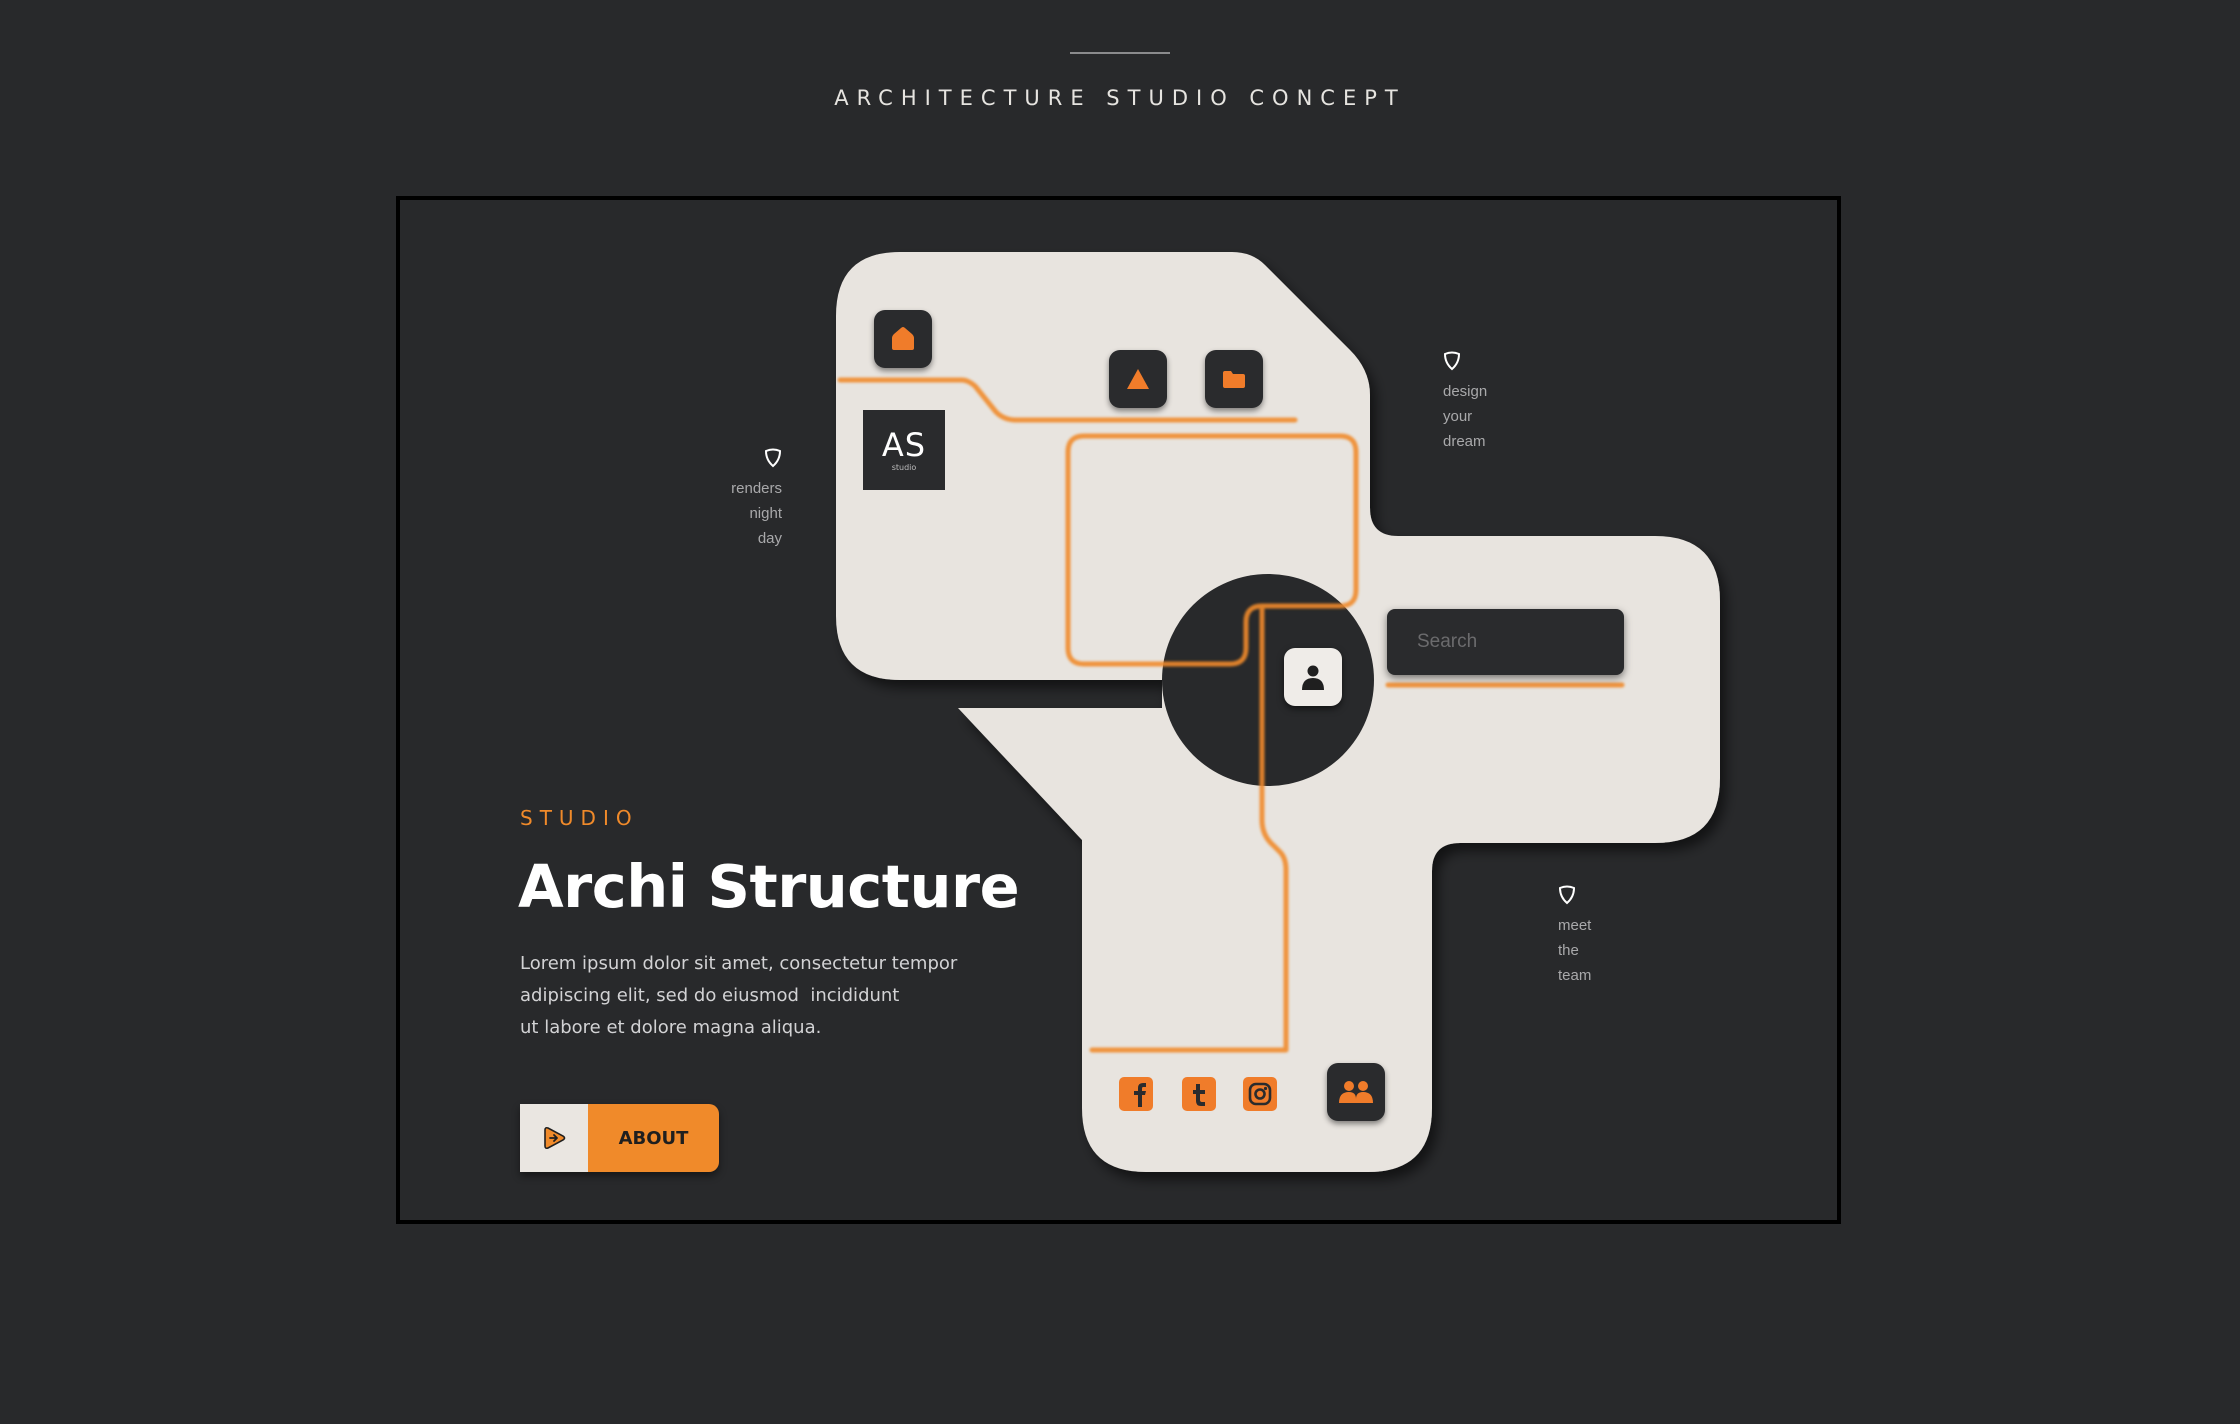 The width and height of the screenshot is (2240, 1424). I want to click on folder-button, so click(1234, 379).